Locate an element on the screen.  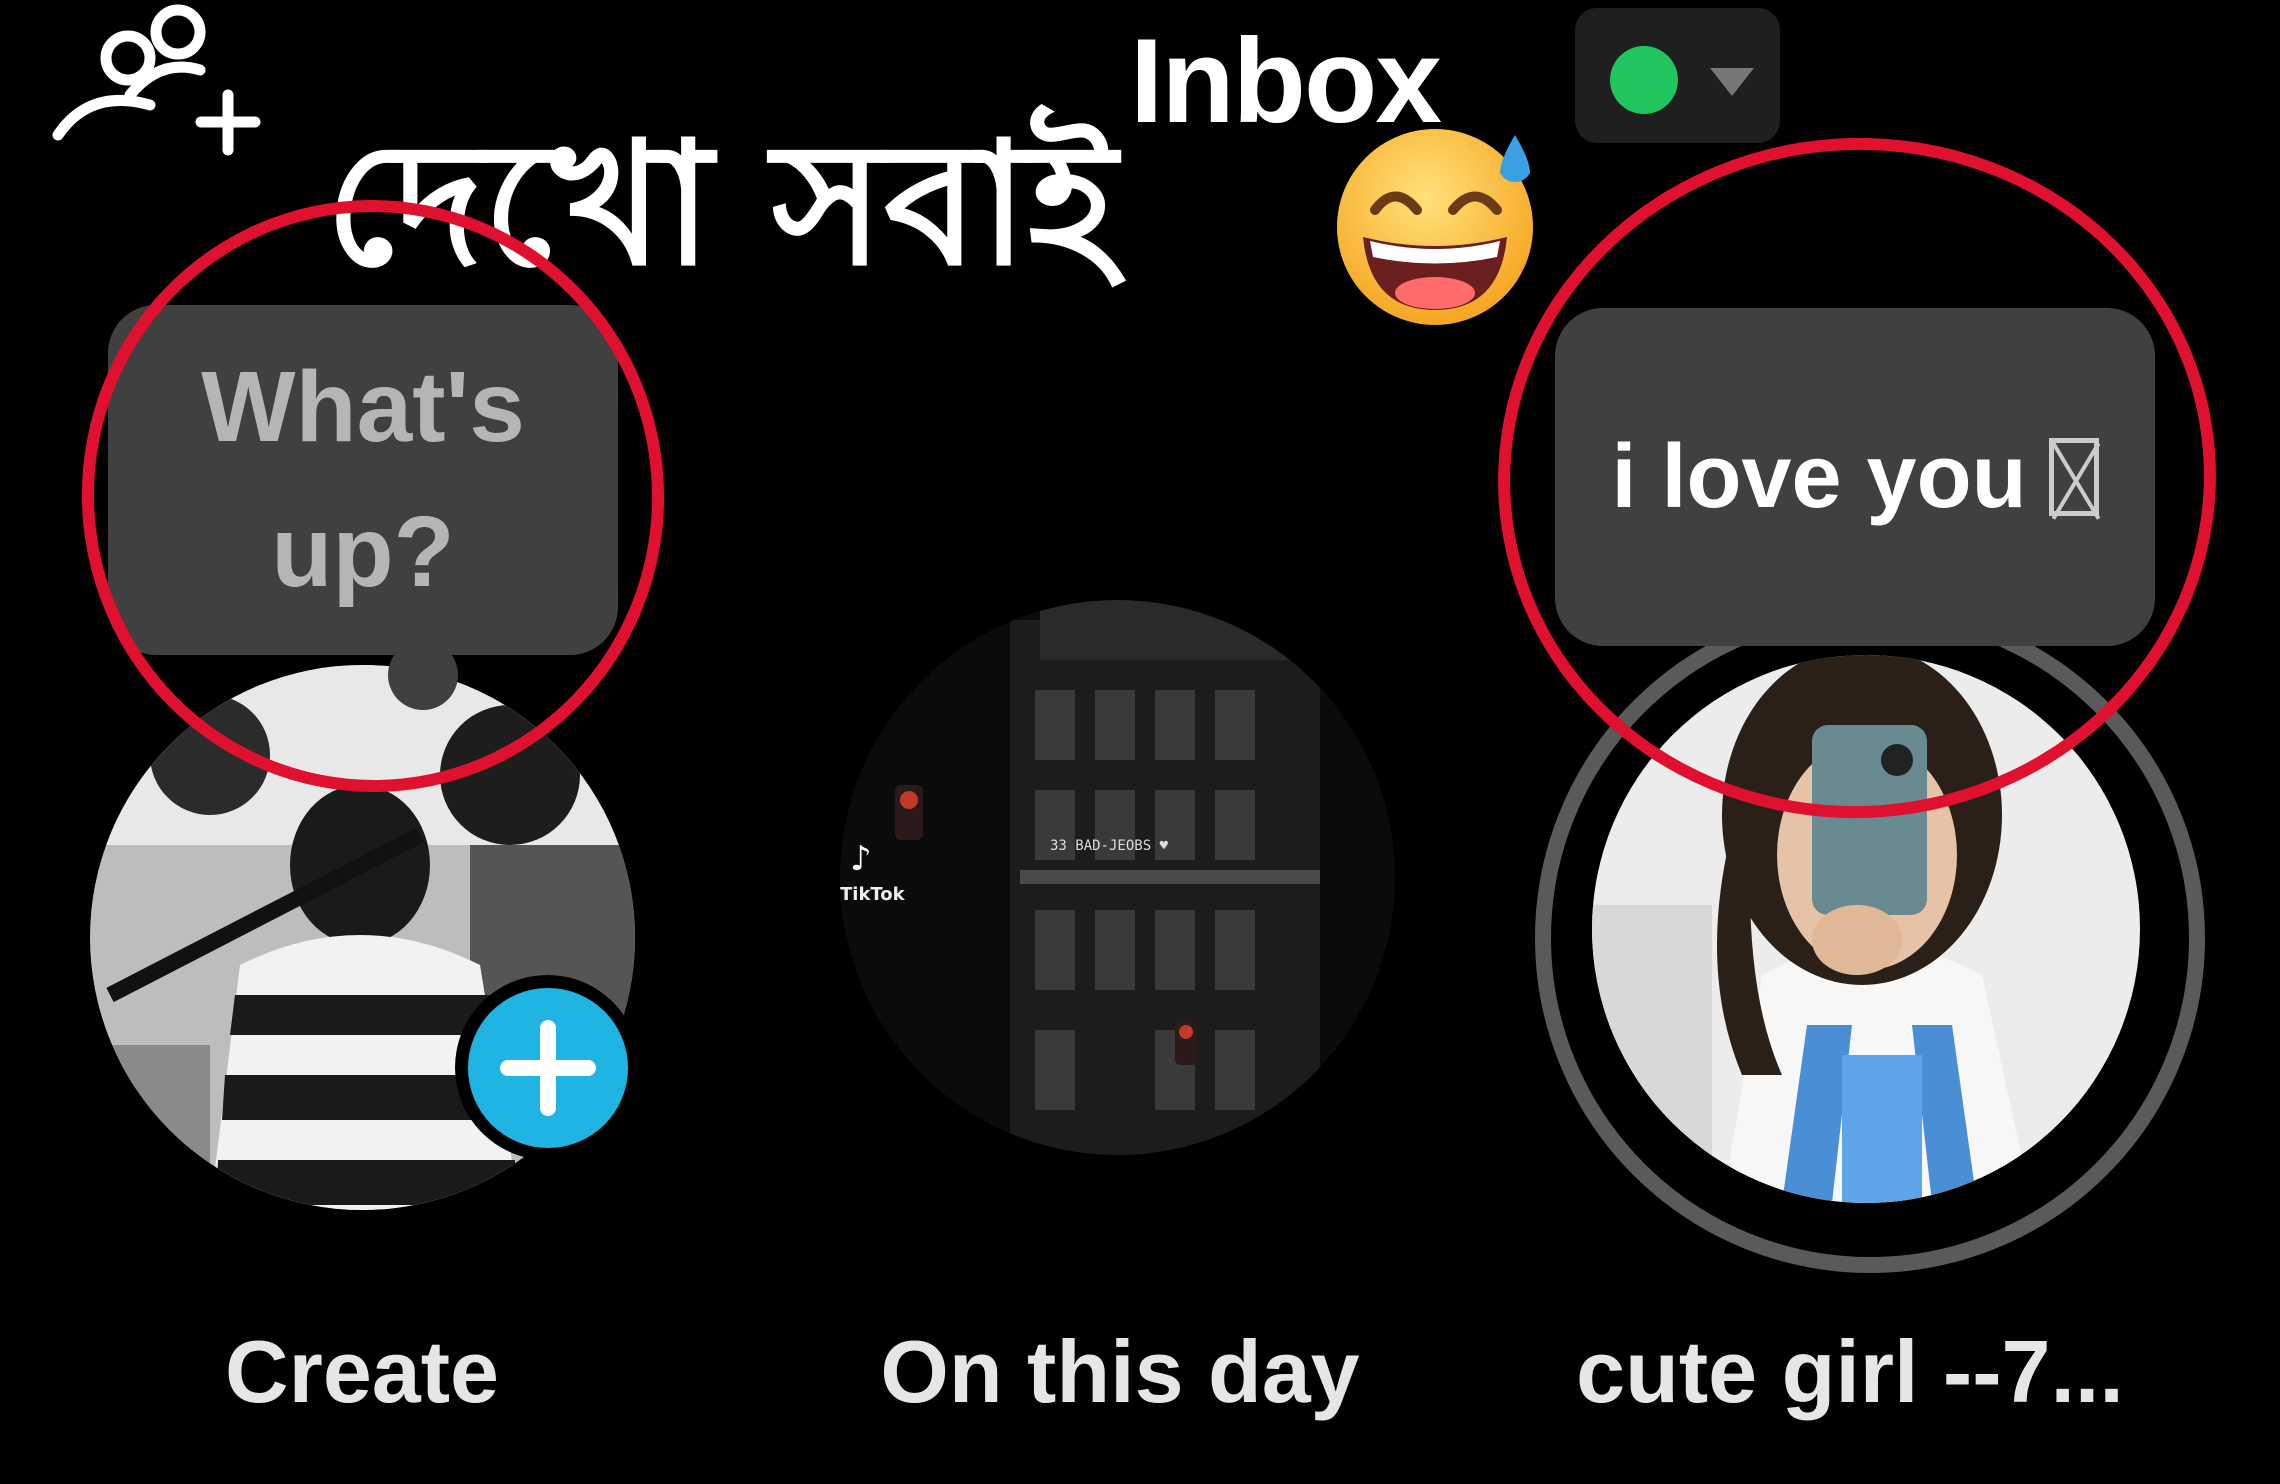
status-selector is located at coordinates (1677, 75).